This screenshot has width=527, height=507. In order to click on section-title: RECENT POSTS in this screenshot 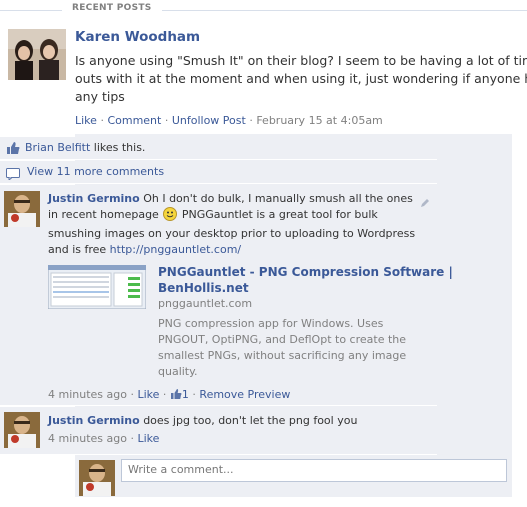, I will do `click(112, 8)`.